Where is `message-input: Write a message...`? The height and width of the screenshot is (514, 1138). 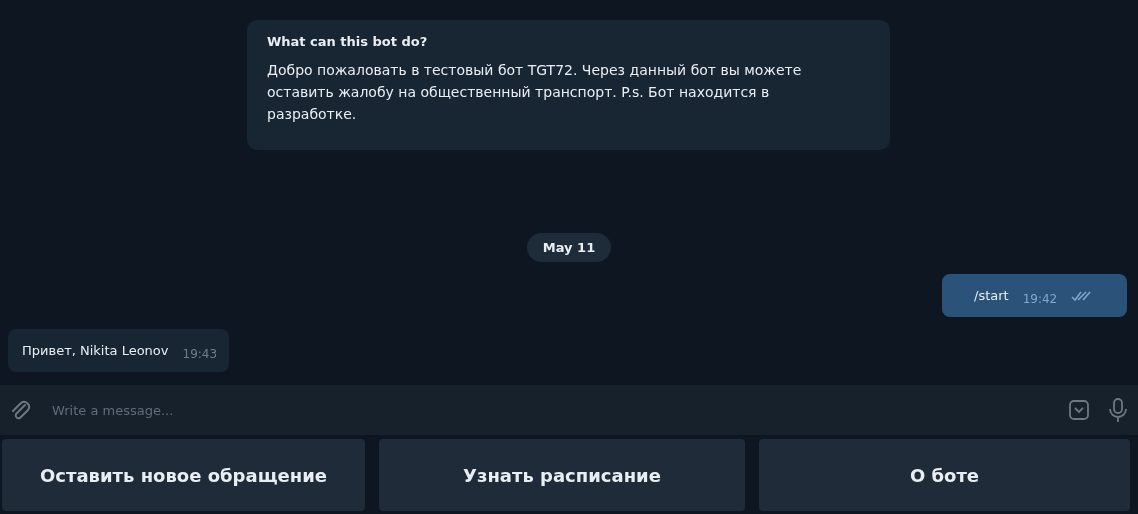
message-input: Write a message... is located at coordinates (550, 410).